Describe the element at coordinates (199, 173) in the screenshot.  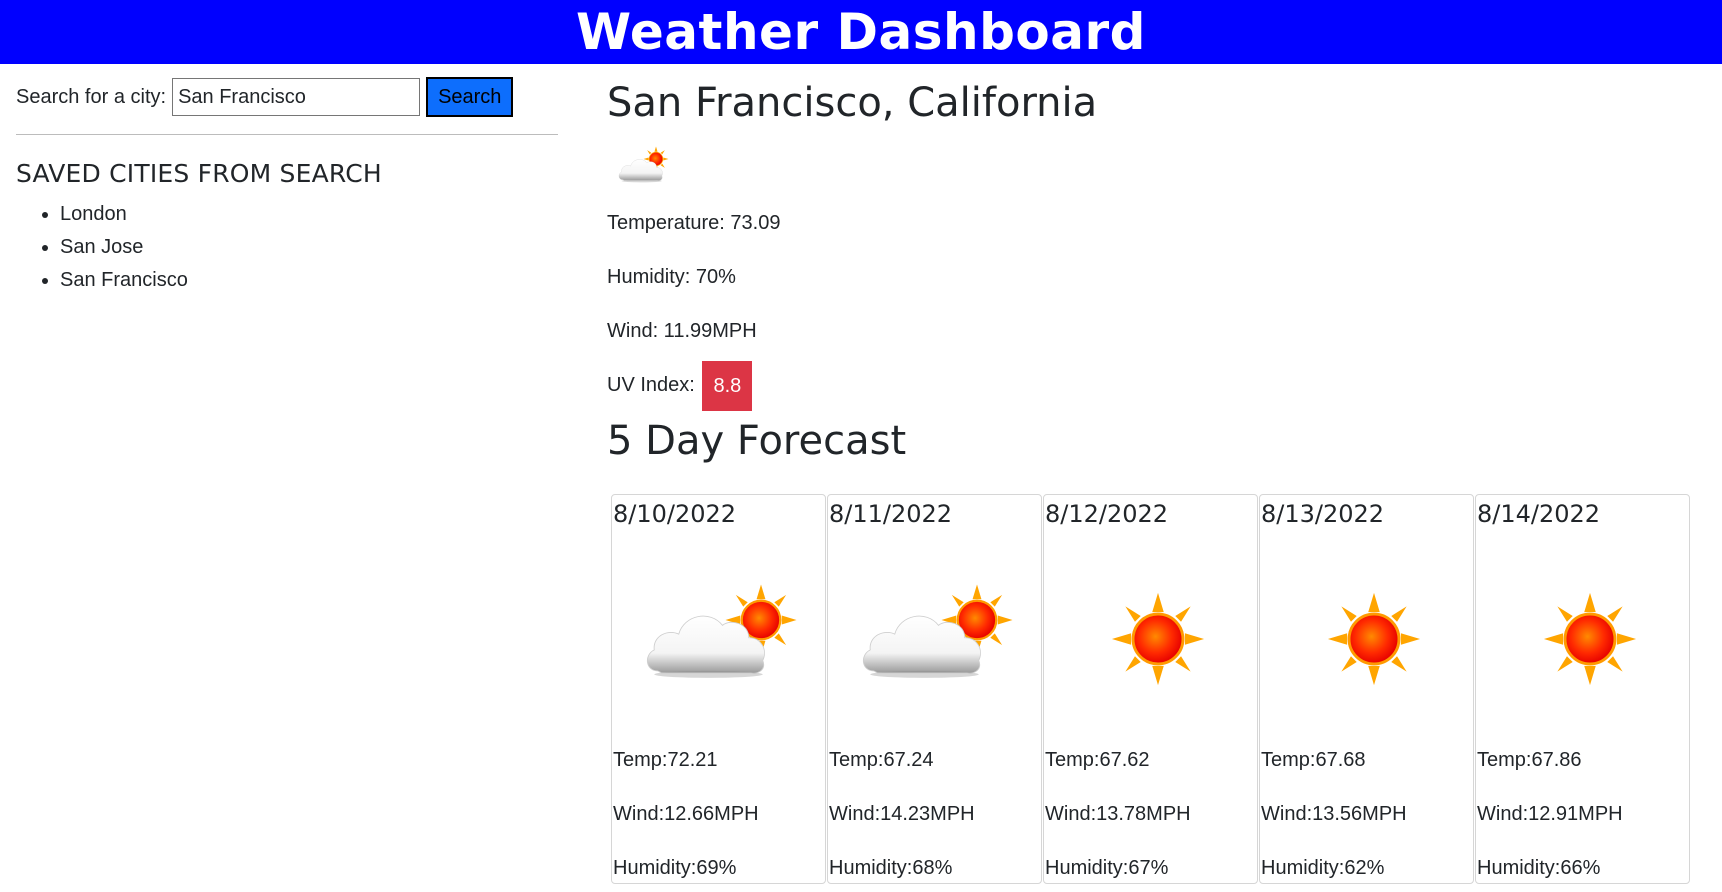
I see `saved-cities-title: SAVED CITIES FROM SEARCH` at that location.